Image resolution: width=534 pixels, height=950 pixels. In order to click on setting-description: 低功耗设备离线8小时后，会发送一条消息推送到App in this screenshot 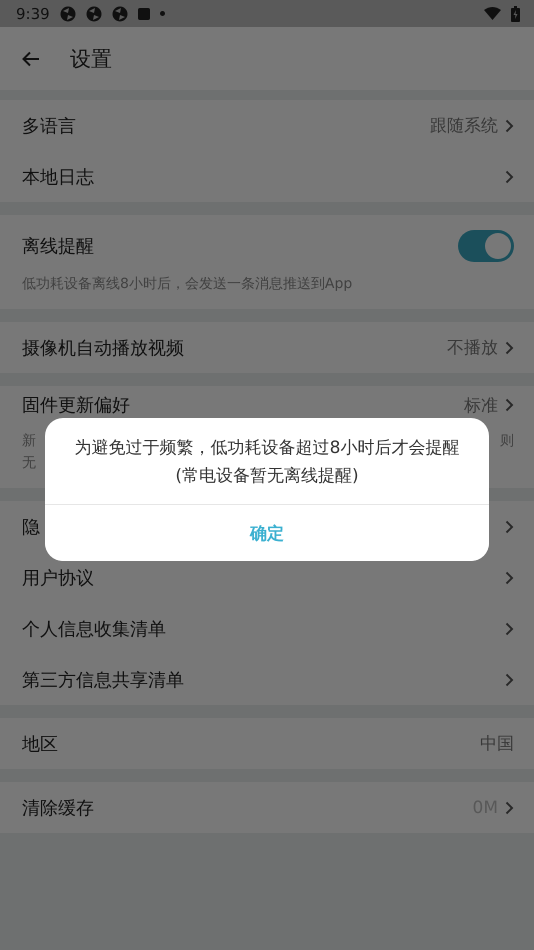, I will do `click(187, 284)`.